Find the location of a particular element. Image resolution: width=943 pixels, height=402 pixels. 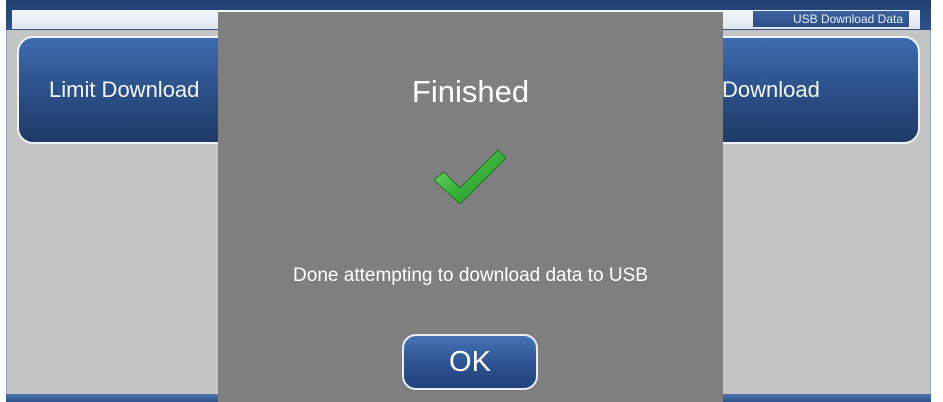

ok-button: OK is located at coordinates (470, 362).